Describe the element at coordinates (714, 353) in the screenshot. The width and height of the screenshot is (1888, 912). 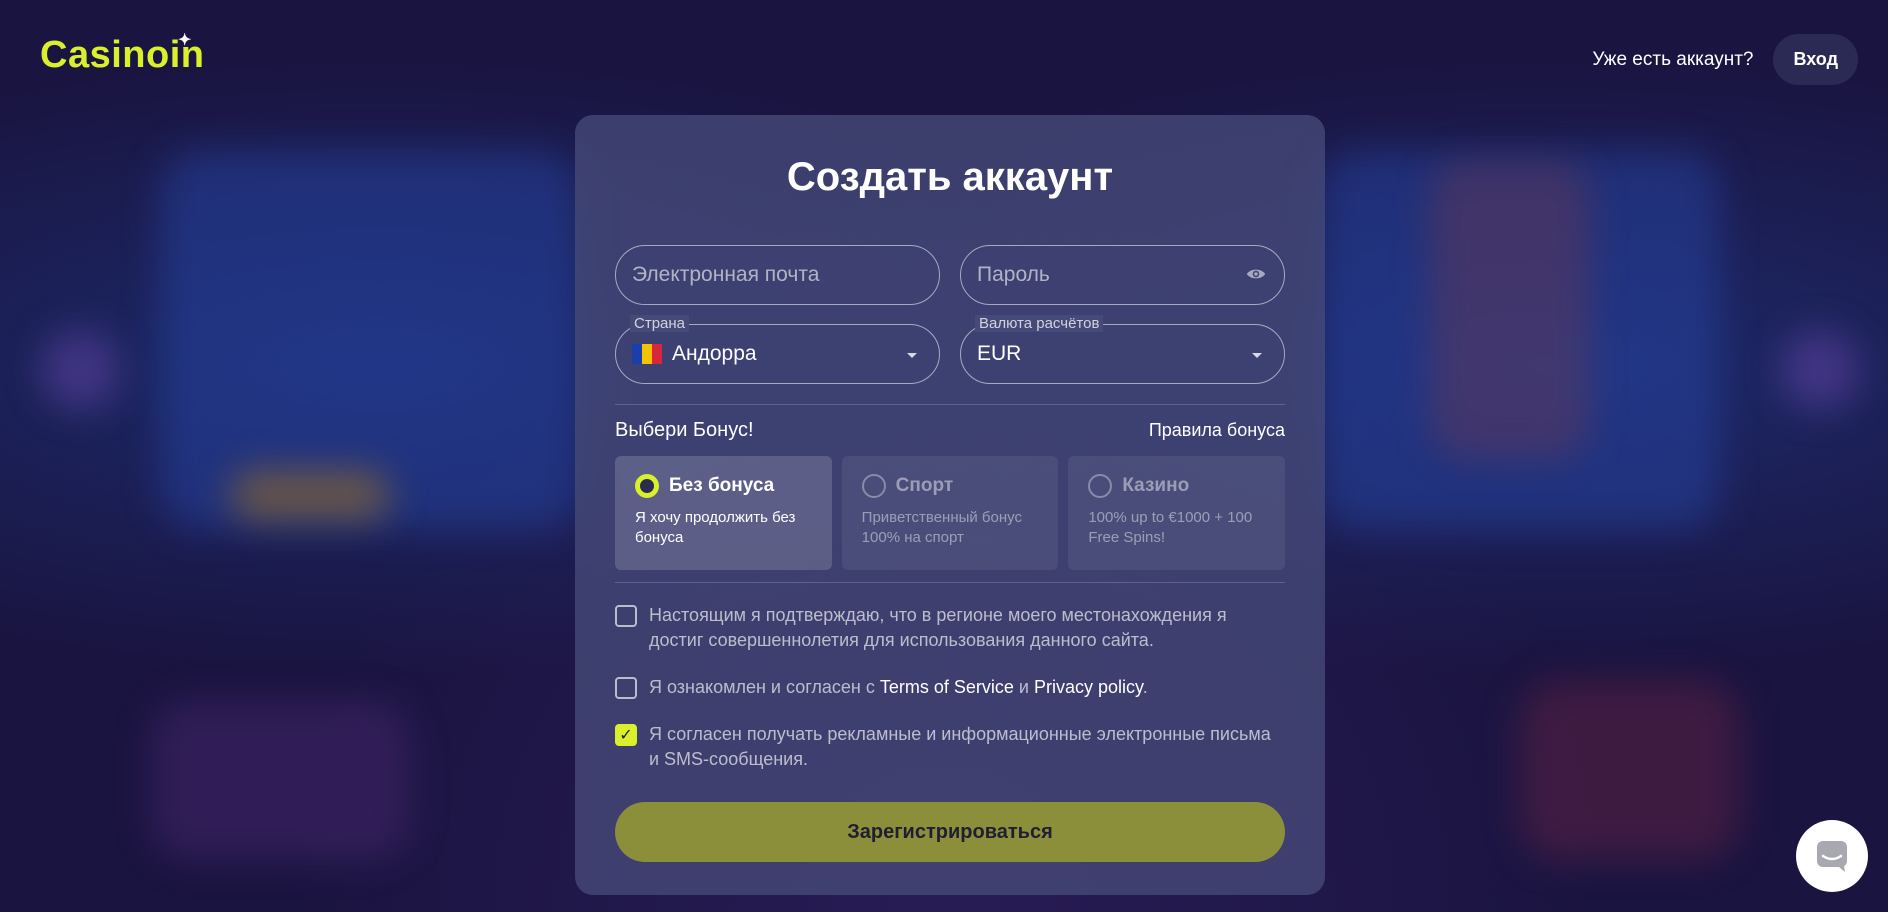
I see `country-value: Андорра` at that location.